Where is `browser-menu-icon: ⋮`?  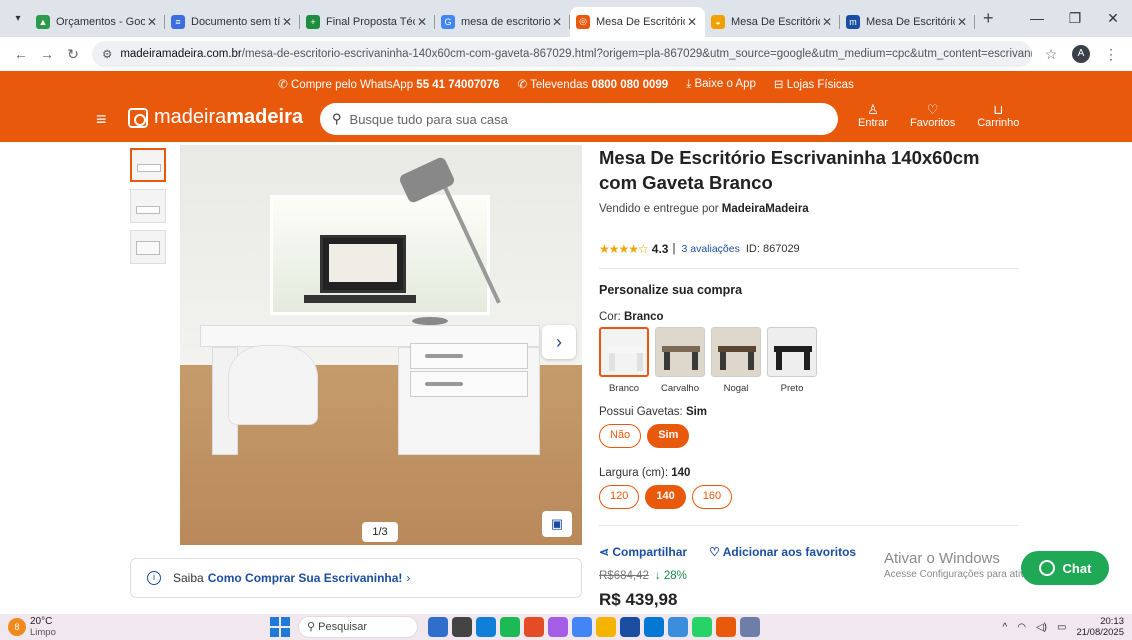
browser-menu-icon: ⋮ is located at coordinates (1111, 54).